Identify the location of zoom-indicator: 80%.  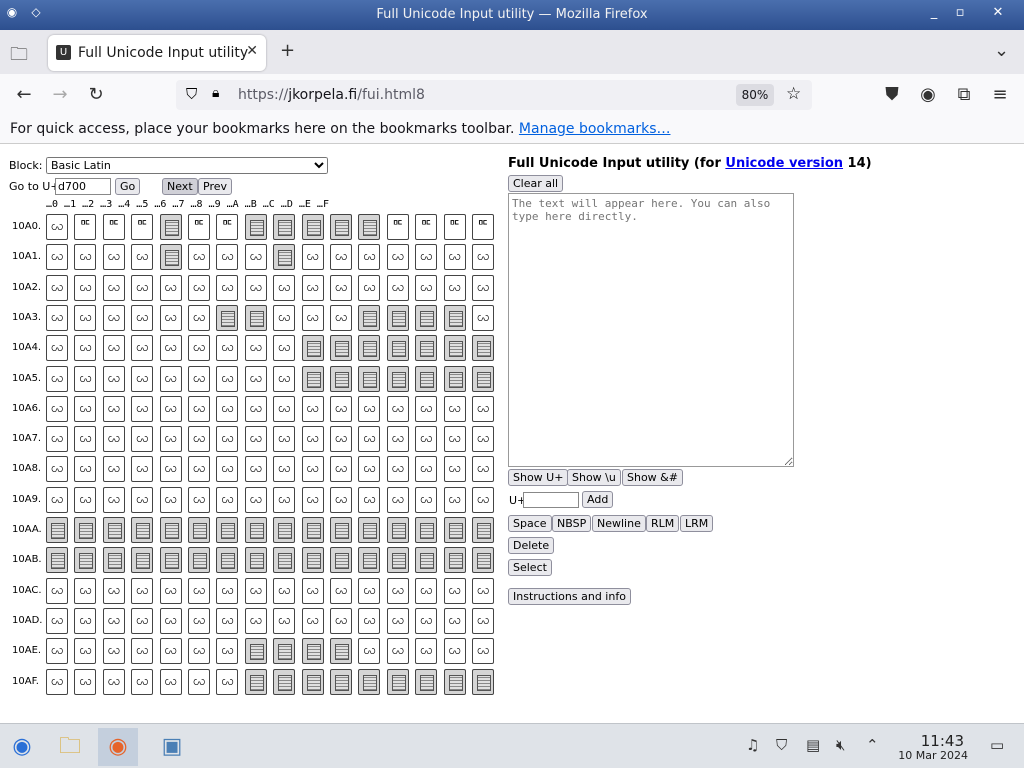
(755, 95).